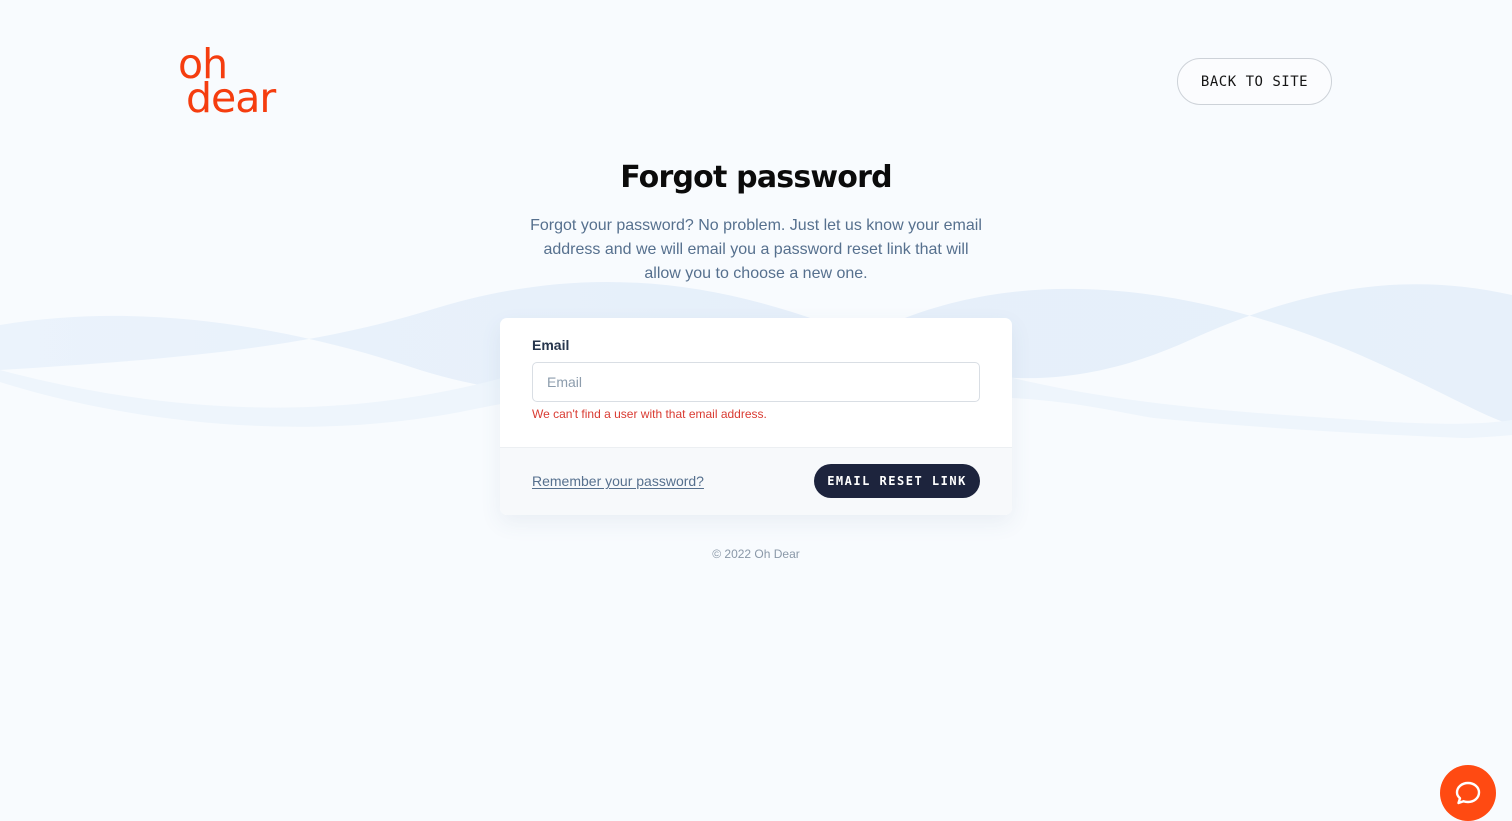 This screenshot has width=1512, height=821. I want to click on back-to-site-button: BACK TO SITE, so click(1254, 81).